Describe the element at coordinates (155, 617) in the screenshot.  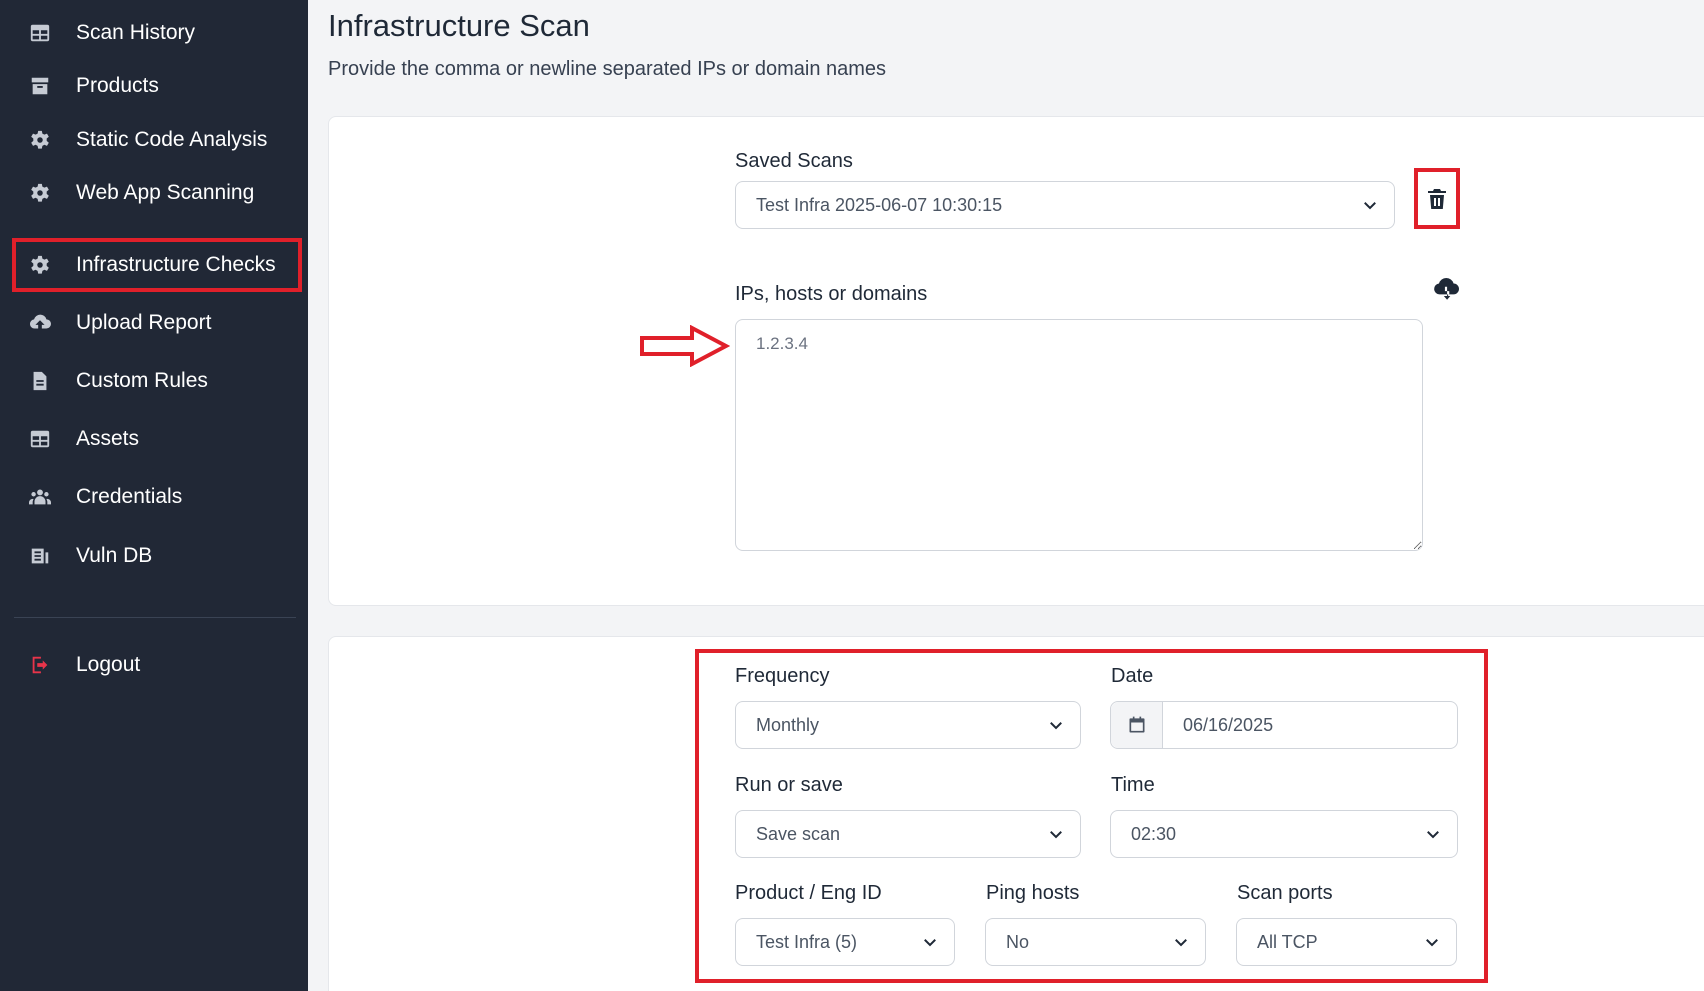
I see `sidebar-divider` at that location.